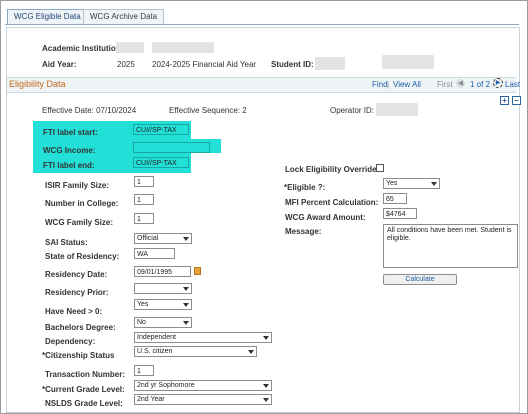 This screenshot has width=528, height=414. I want to click on eligible-label: *Eligible ?:, so click(305, 187).